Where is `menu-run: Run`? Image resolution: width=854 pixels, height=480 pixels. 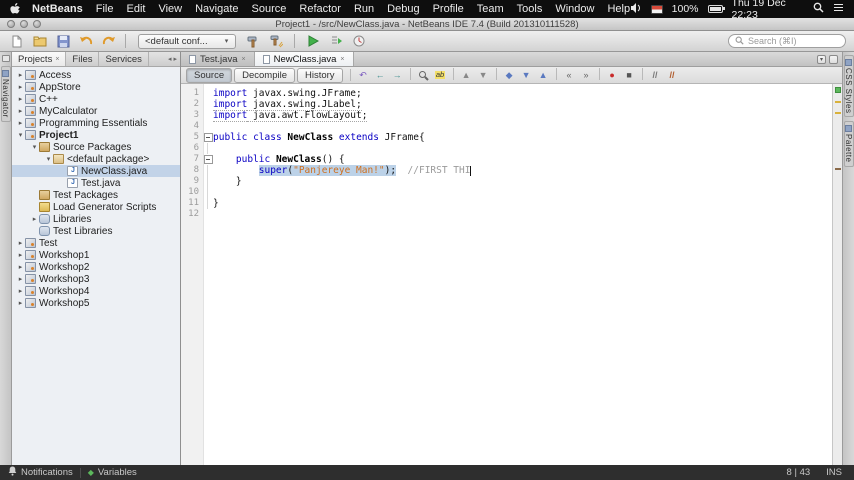
menu-run: Run is located at coordinates (364, 9).